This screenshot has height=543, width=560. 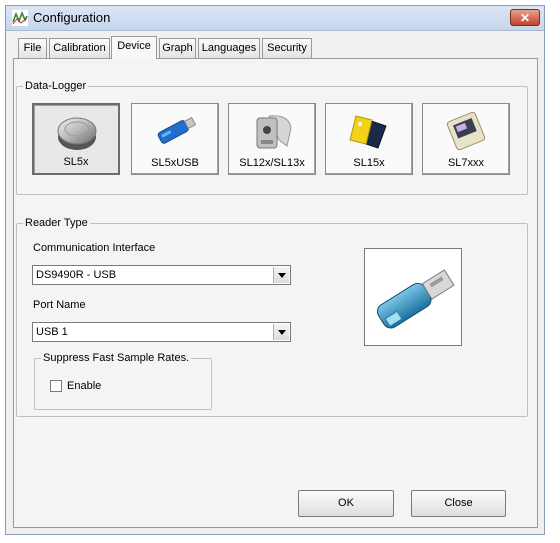 What do you see at coordinates (116, 358) in the screenshot?
I see `suppress-fast-sample-rates-legend: Suppress Fast Sample Rates.` at bounding box center [116, 358].